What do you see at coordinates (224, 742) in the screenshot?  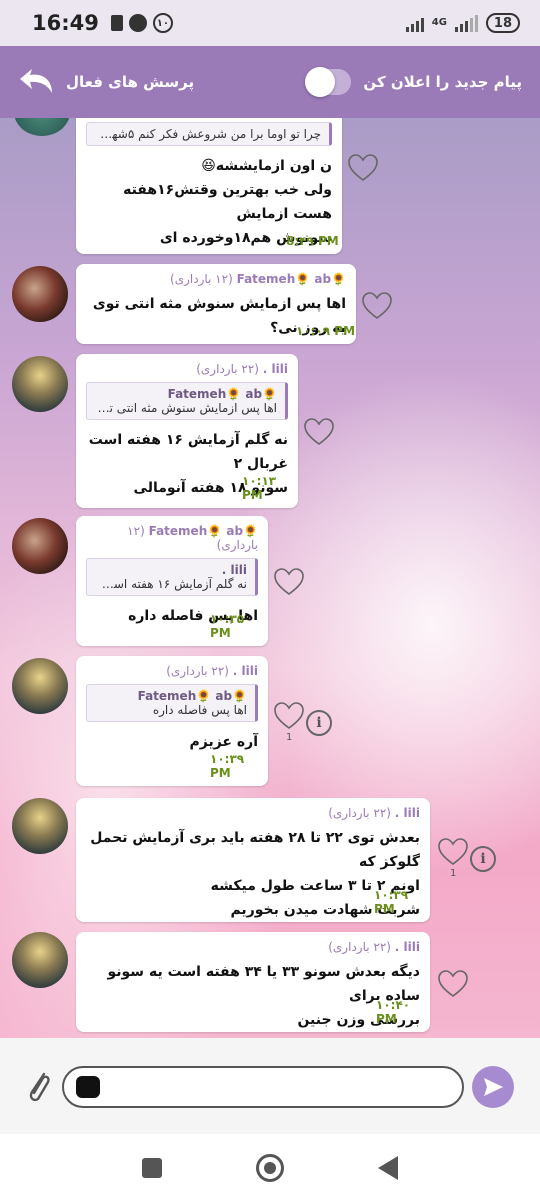 I see `message-line: آره عزیزم` at bounding box center [224, 742].